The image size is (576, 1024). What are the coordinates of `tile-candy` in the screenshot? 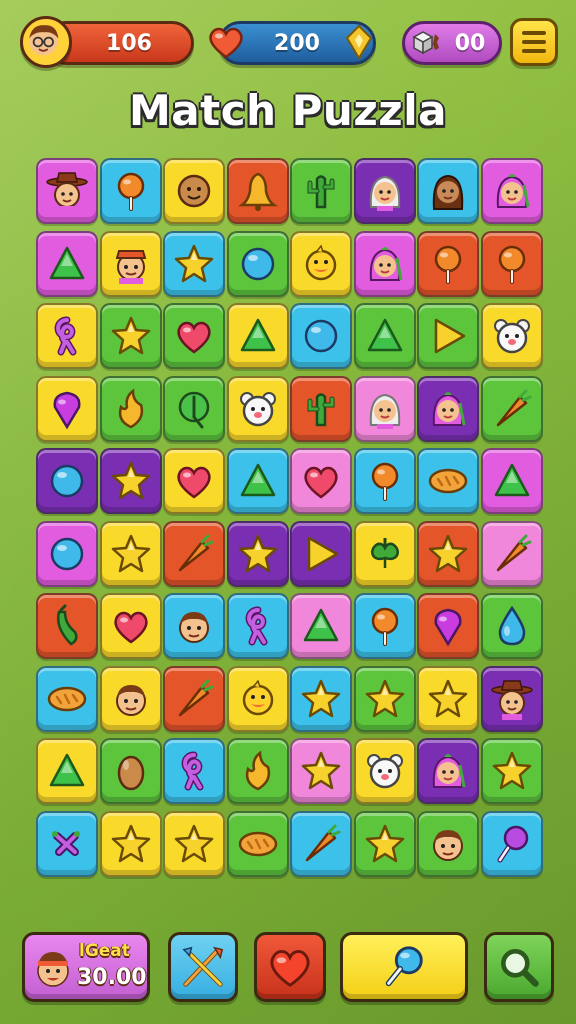 It's located at (67, 843).